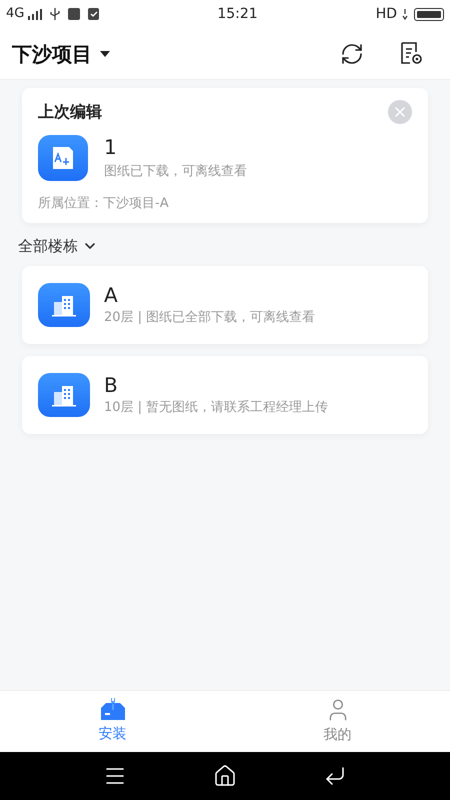 The image size is (450, 800). Describe the element at coordinates (225, 305) in the screenshot. I see `building-card: A 20层 | 图纸已全部下载，可离线查看` at that location.